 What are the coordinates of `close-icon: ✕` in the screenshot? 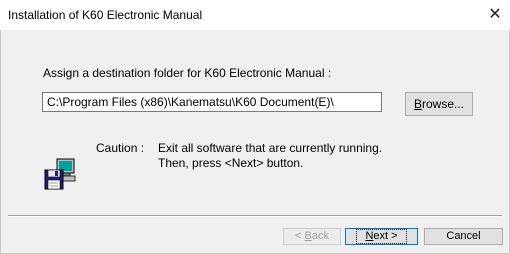 It's located at (495, 14).